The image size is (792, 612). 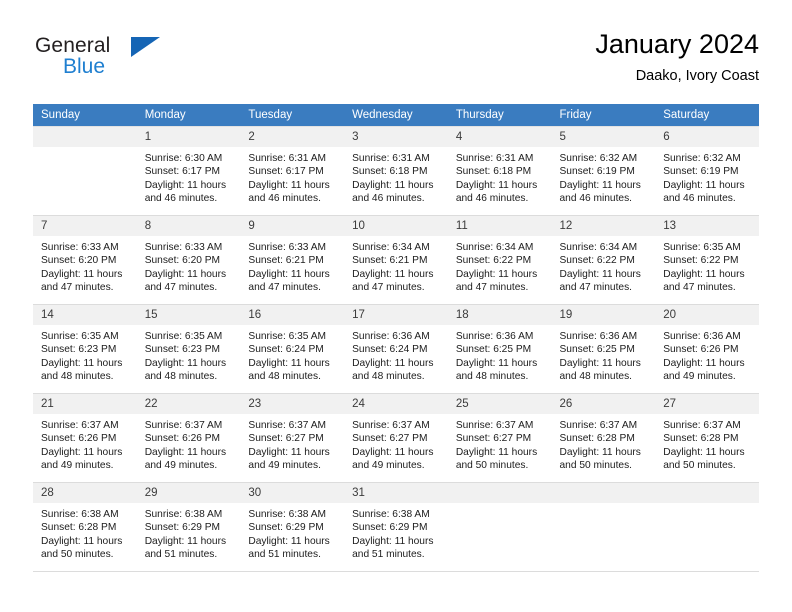 I want to click on sunset-text: Sunset: 6:23 PM, so click(x=79, y=350).